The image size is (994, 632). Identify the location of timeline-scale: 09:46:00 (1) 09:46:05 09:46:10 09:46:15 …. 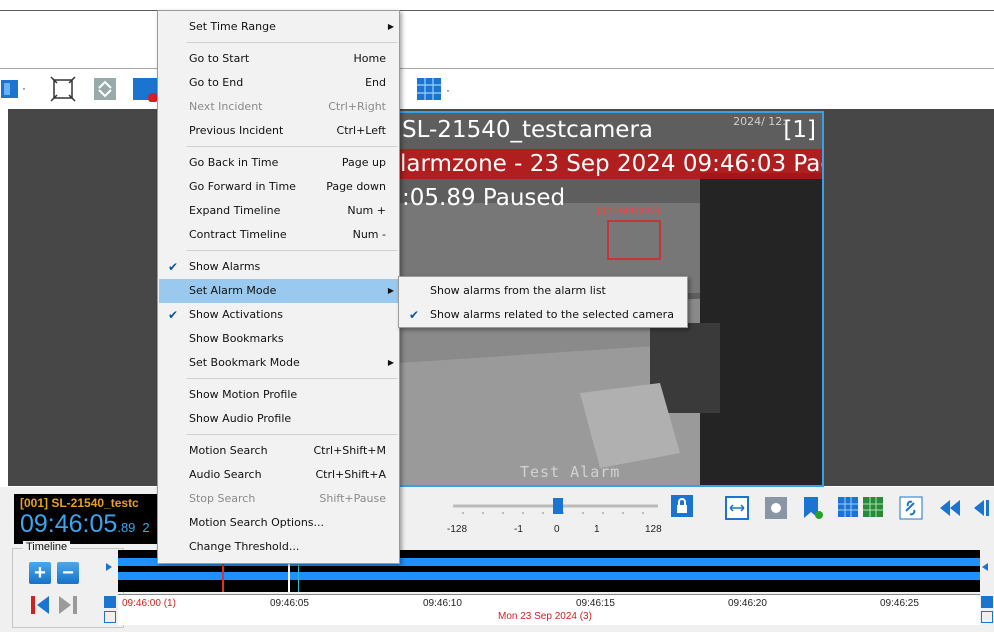
(549, 609).